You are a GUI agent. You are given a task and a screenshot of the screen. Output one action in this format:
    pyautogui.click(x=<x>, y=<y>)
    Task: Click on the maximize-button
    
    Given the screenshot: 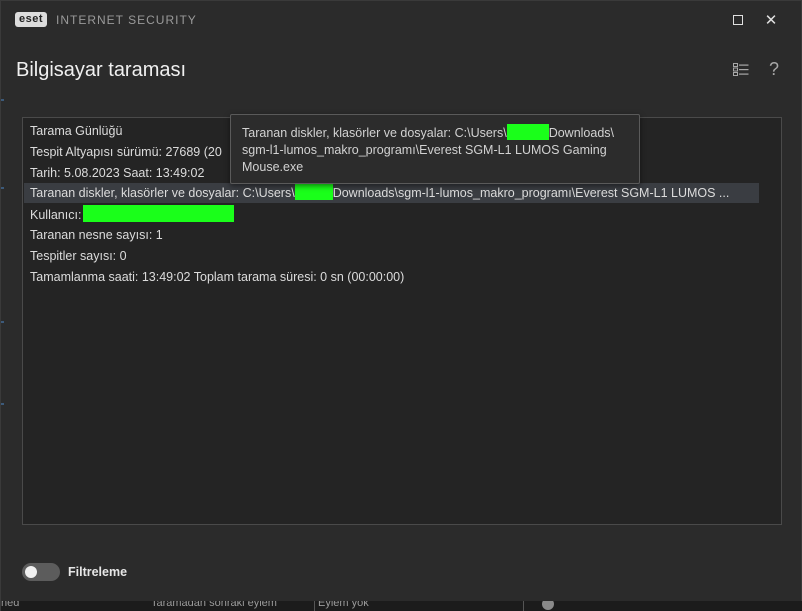 What is the action you would take?
    pyautogui.click(x=738, y=20)
    